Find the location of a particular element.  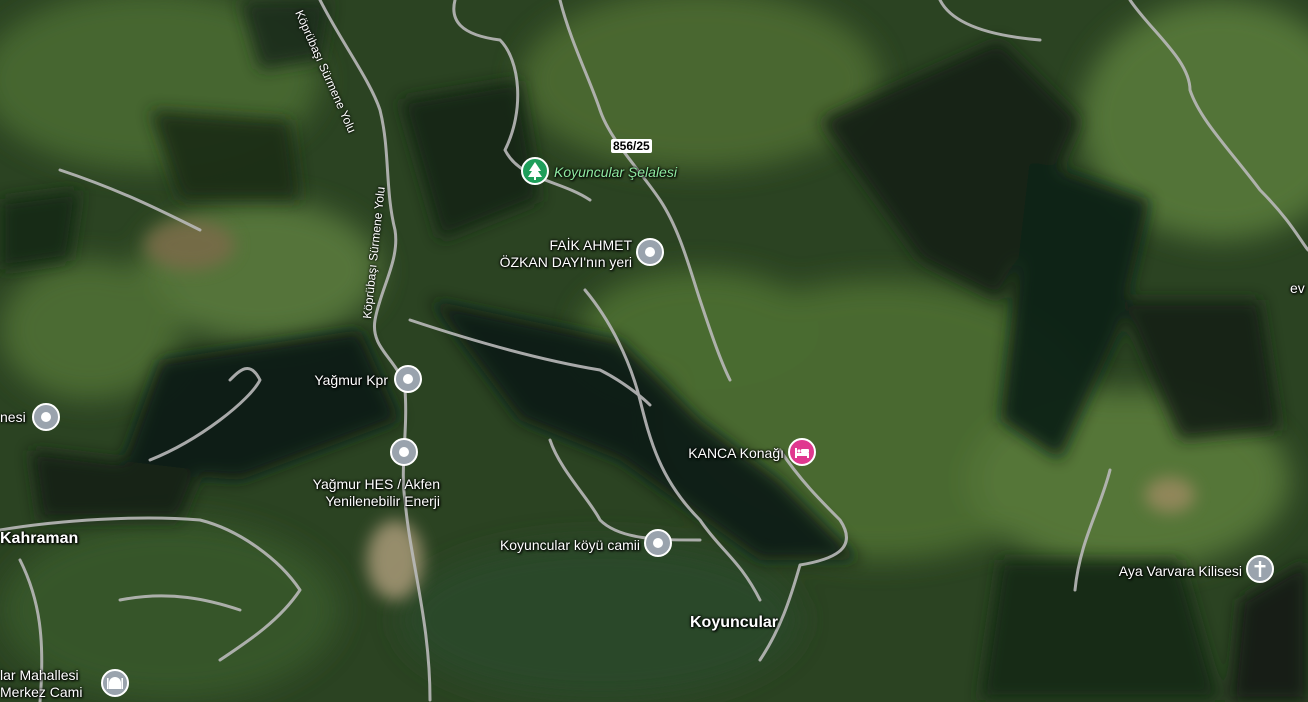

mosque-icon is located at coordinates (115, 683).